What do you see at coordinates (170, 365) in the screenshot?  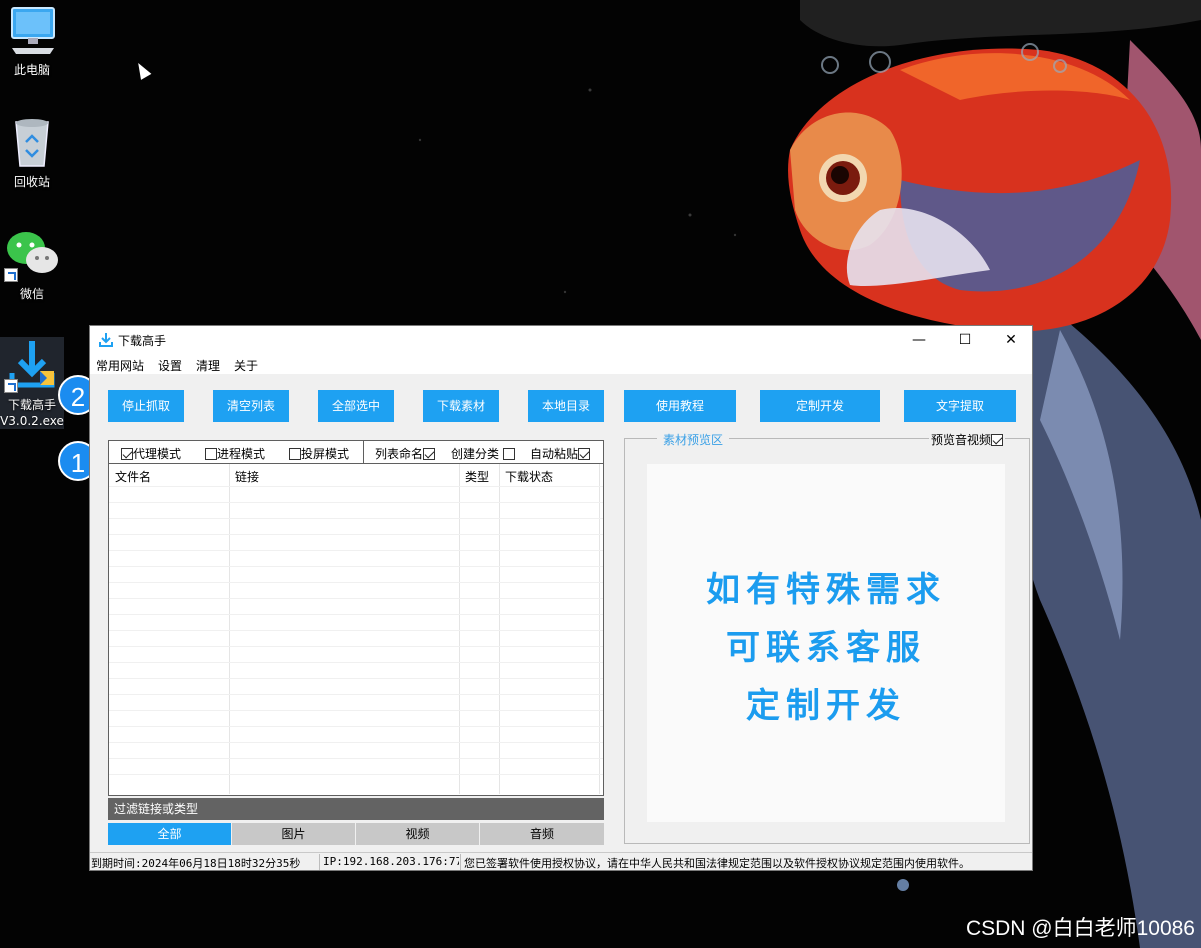 I see `menu-settings: 设置` at bounding box center [170, 365].